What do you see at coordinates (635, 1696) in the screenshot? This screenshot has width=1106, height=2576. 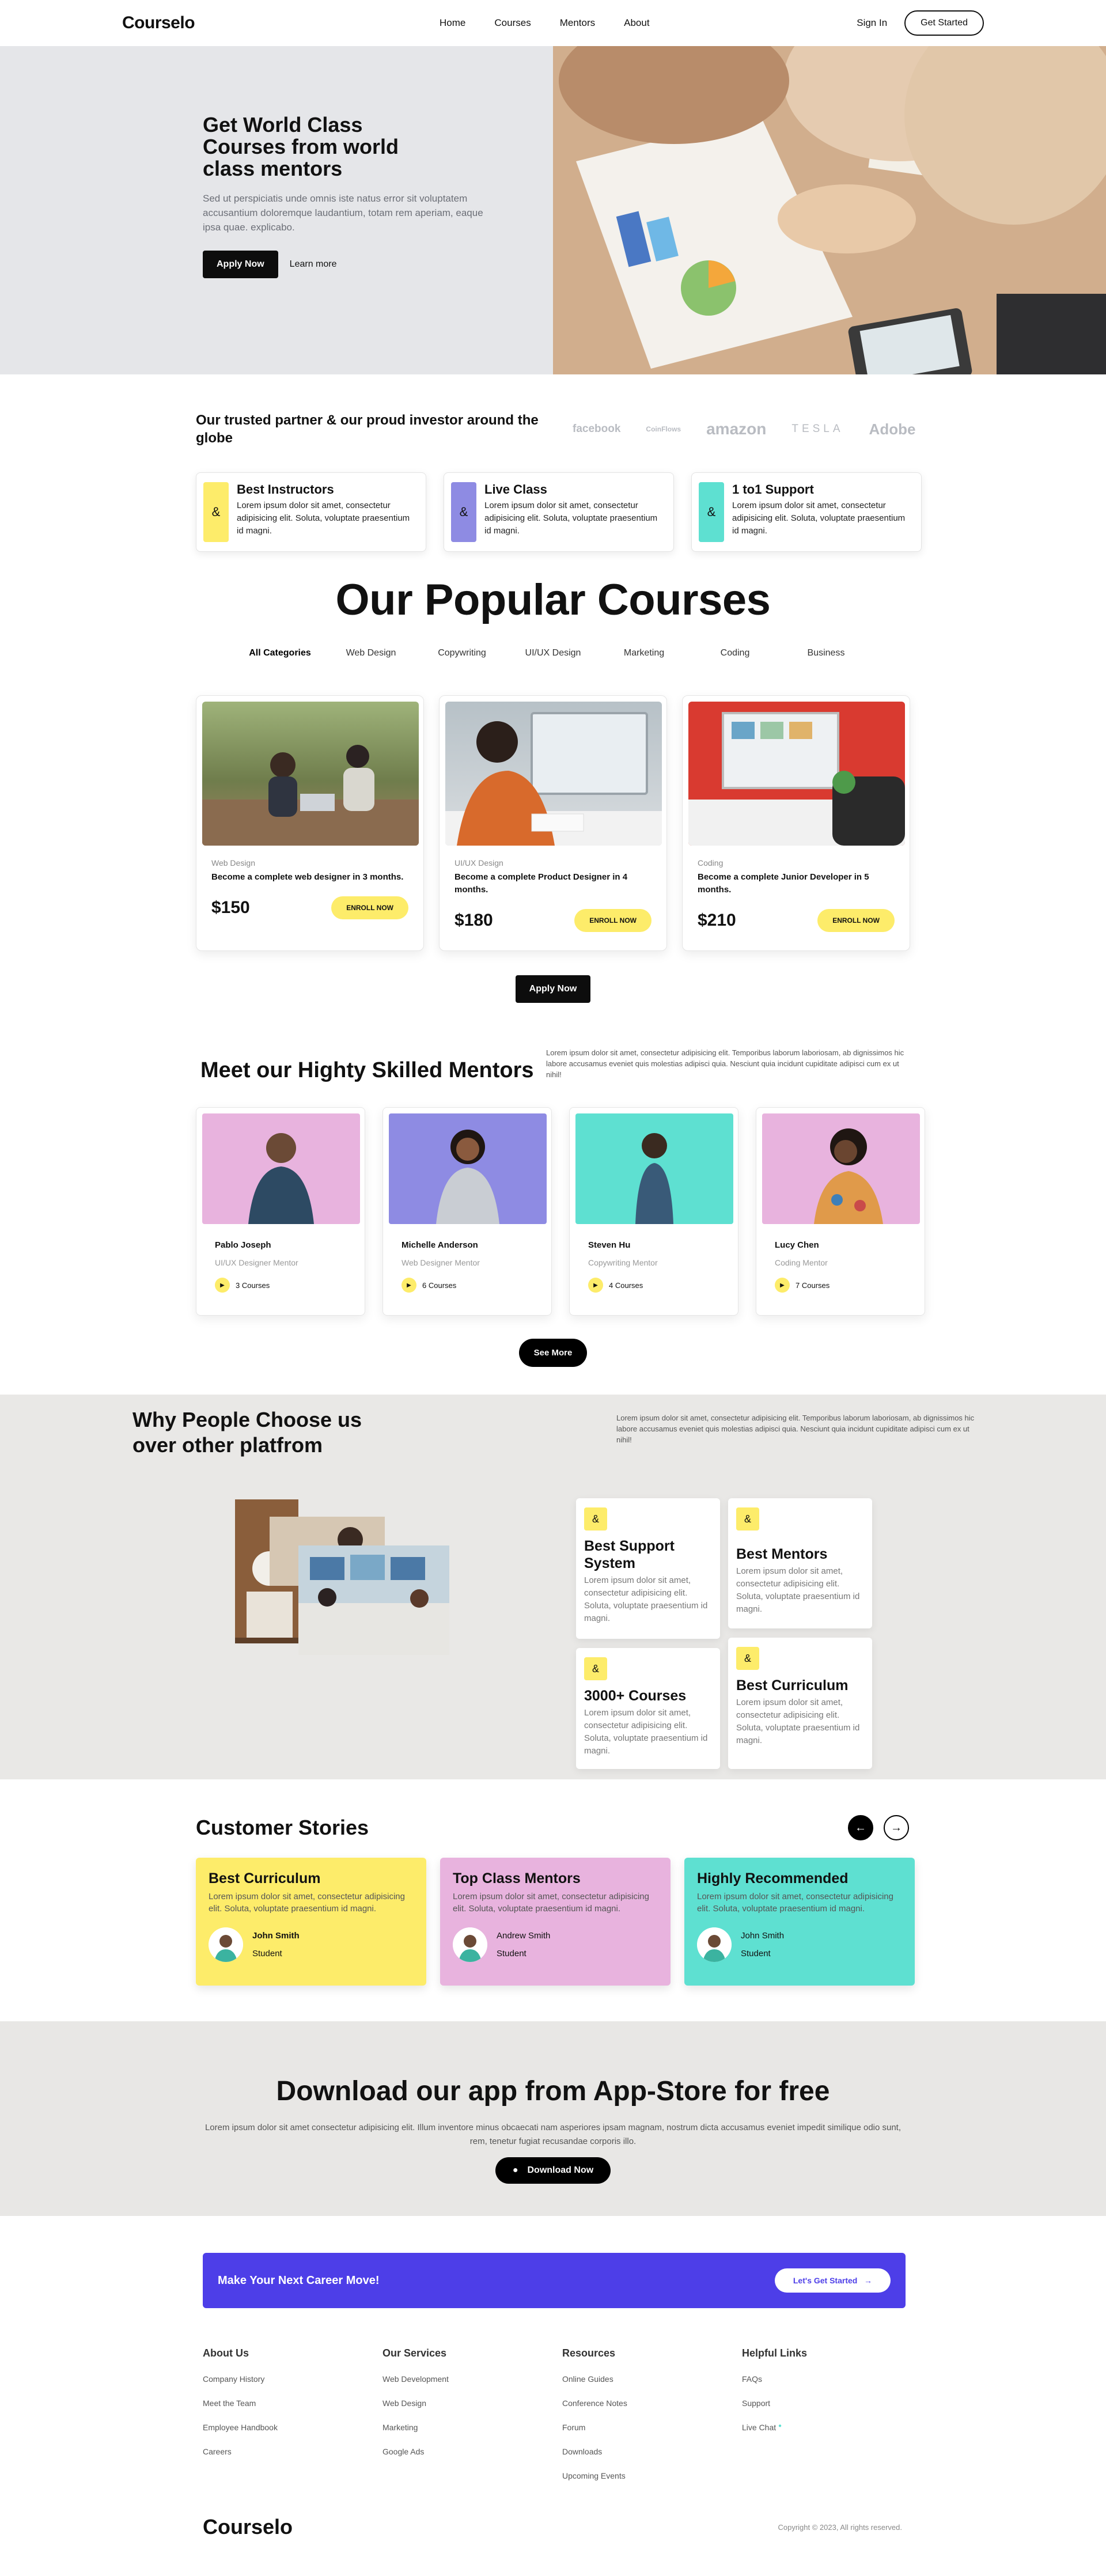 I see `why-card-title: 3000+ Courses` at bounding box center [635, 1696].